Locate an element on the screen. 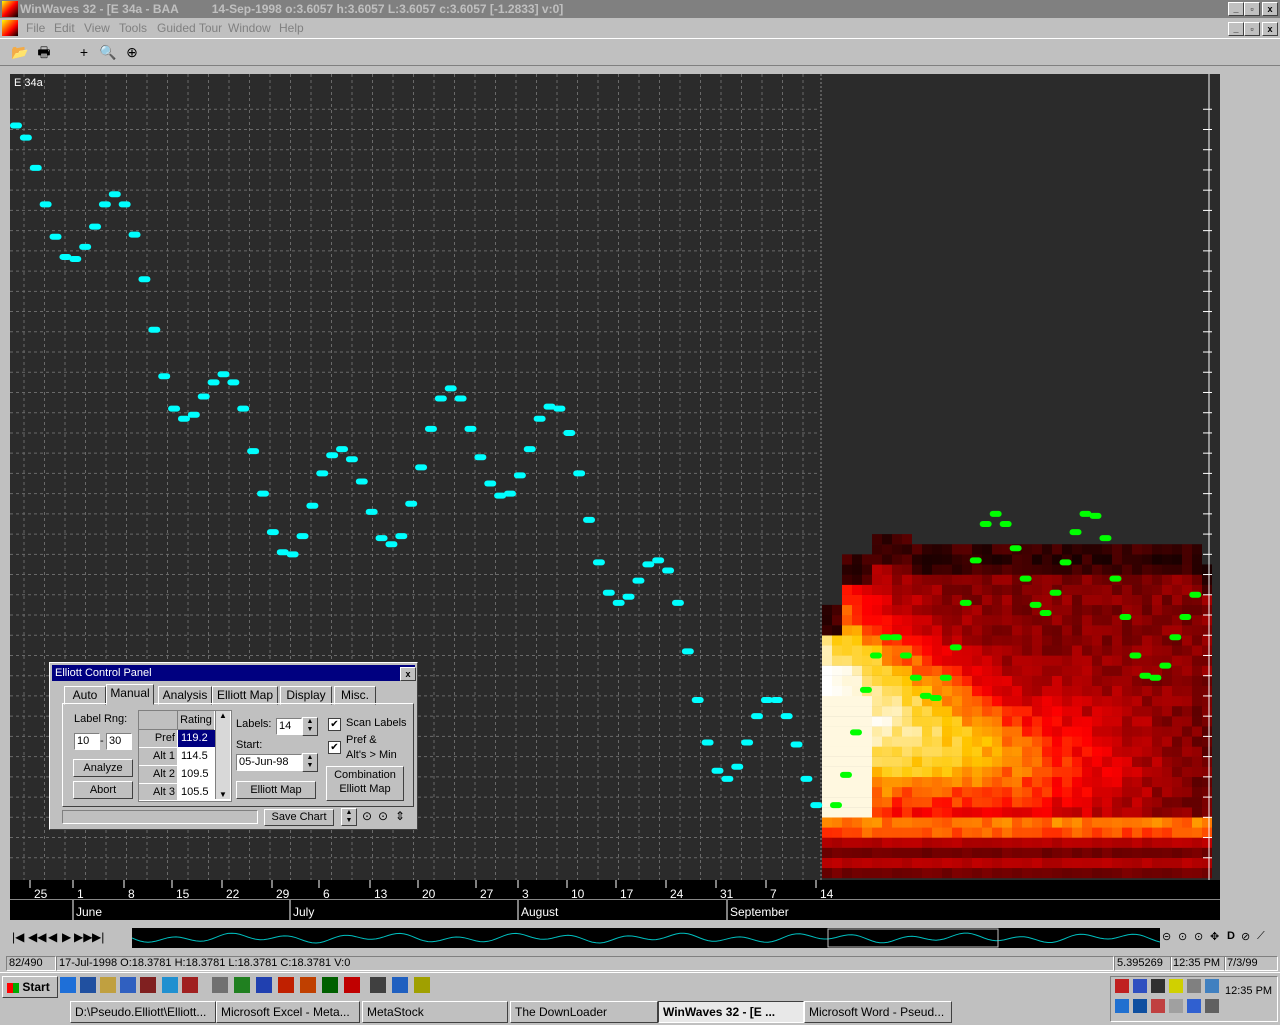  menu-file: File is located at coordinates (35, 28).